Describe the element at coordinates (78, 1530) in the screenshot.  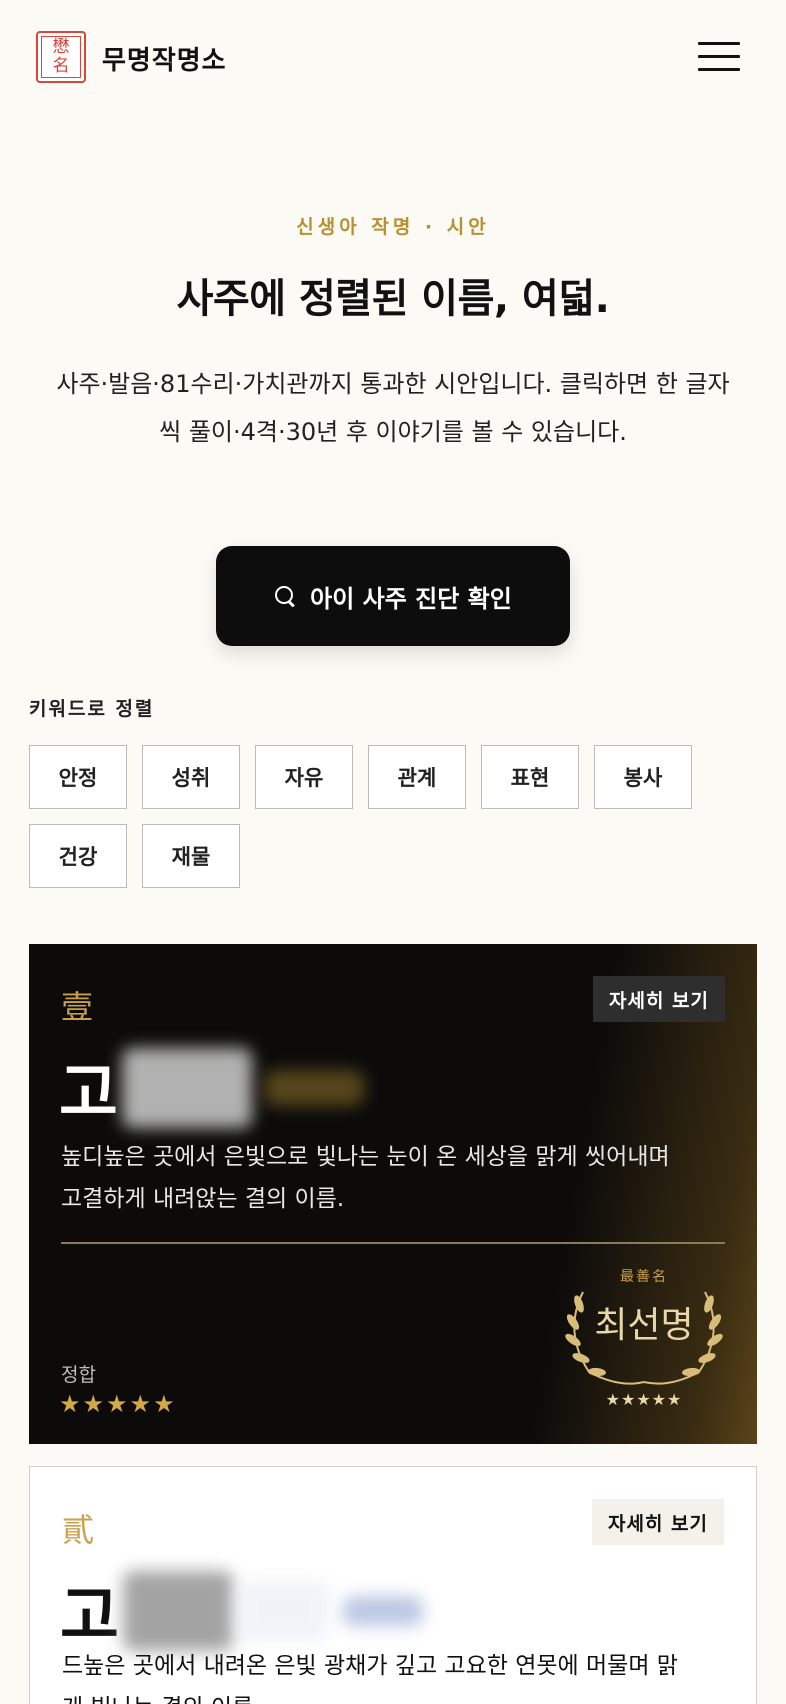
I see `rank-label: 貳` at that location.